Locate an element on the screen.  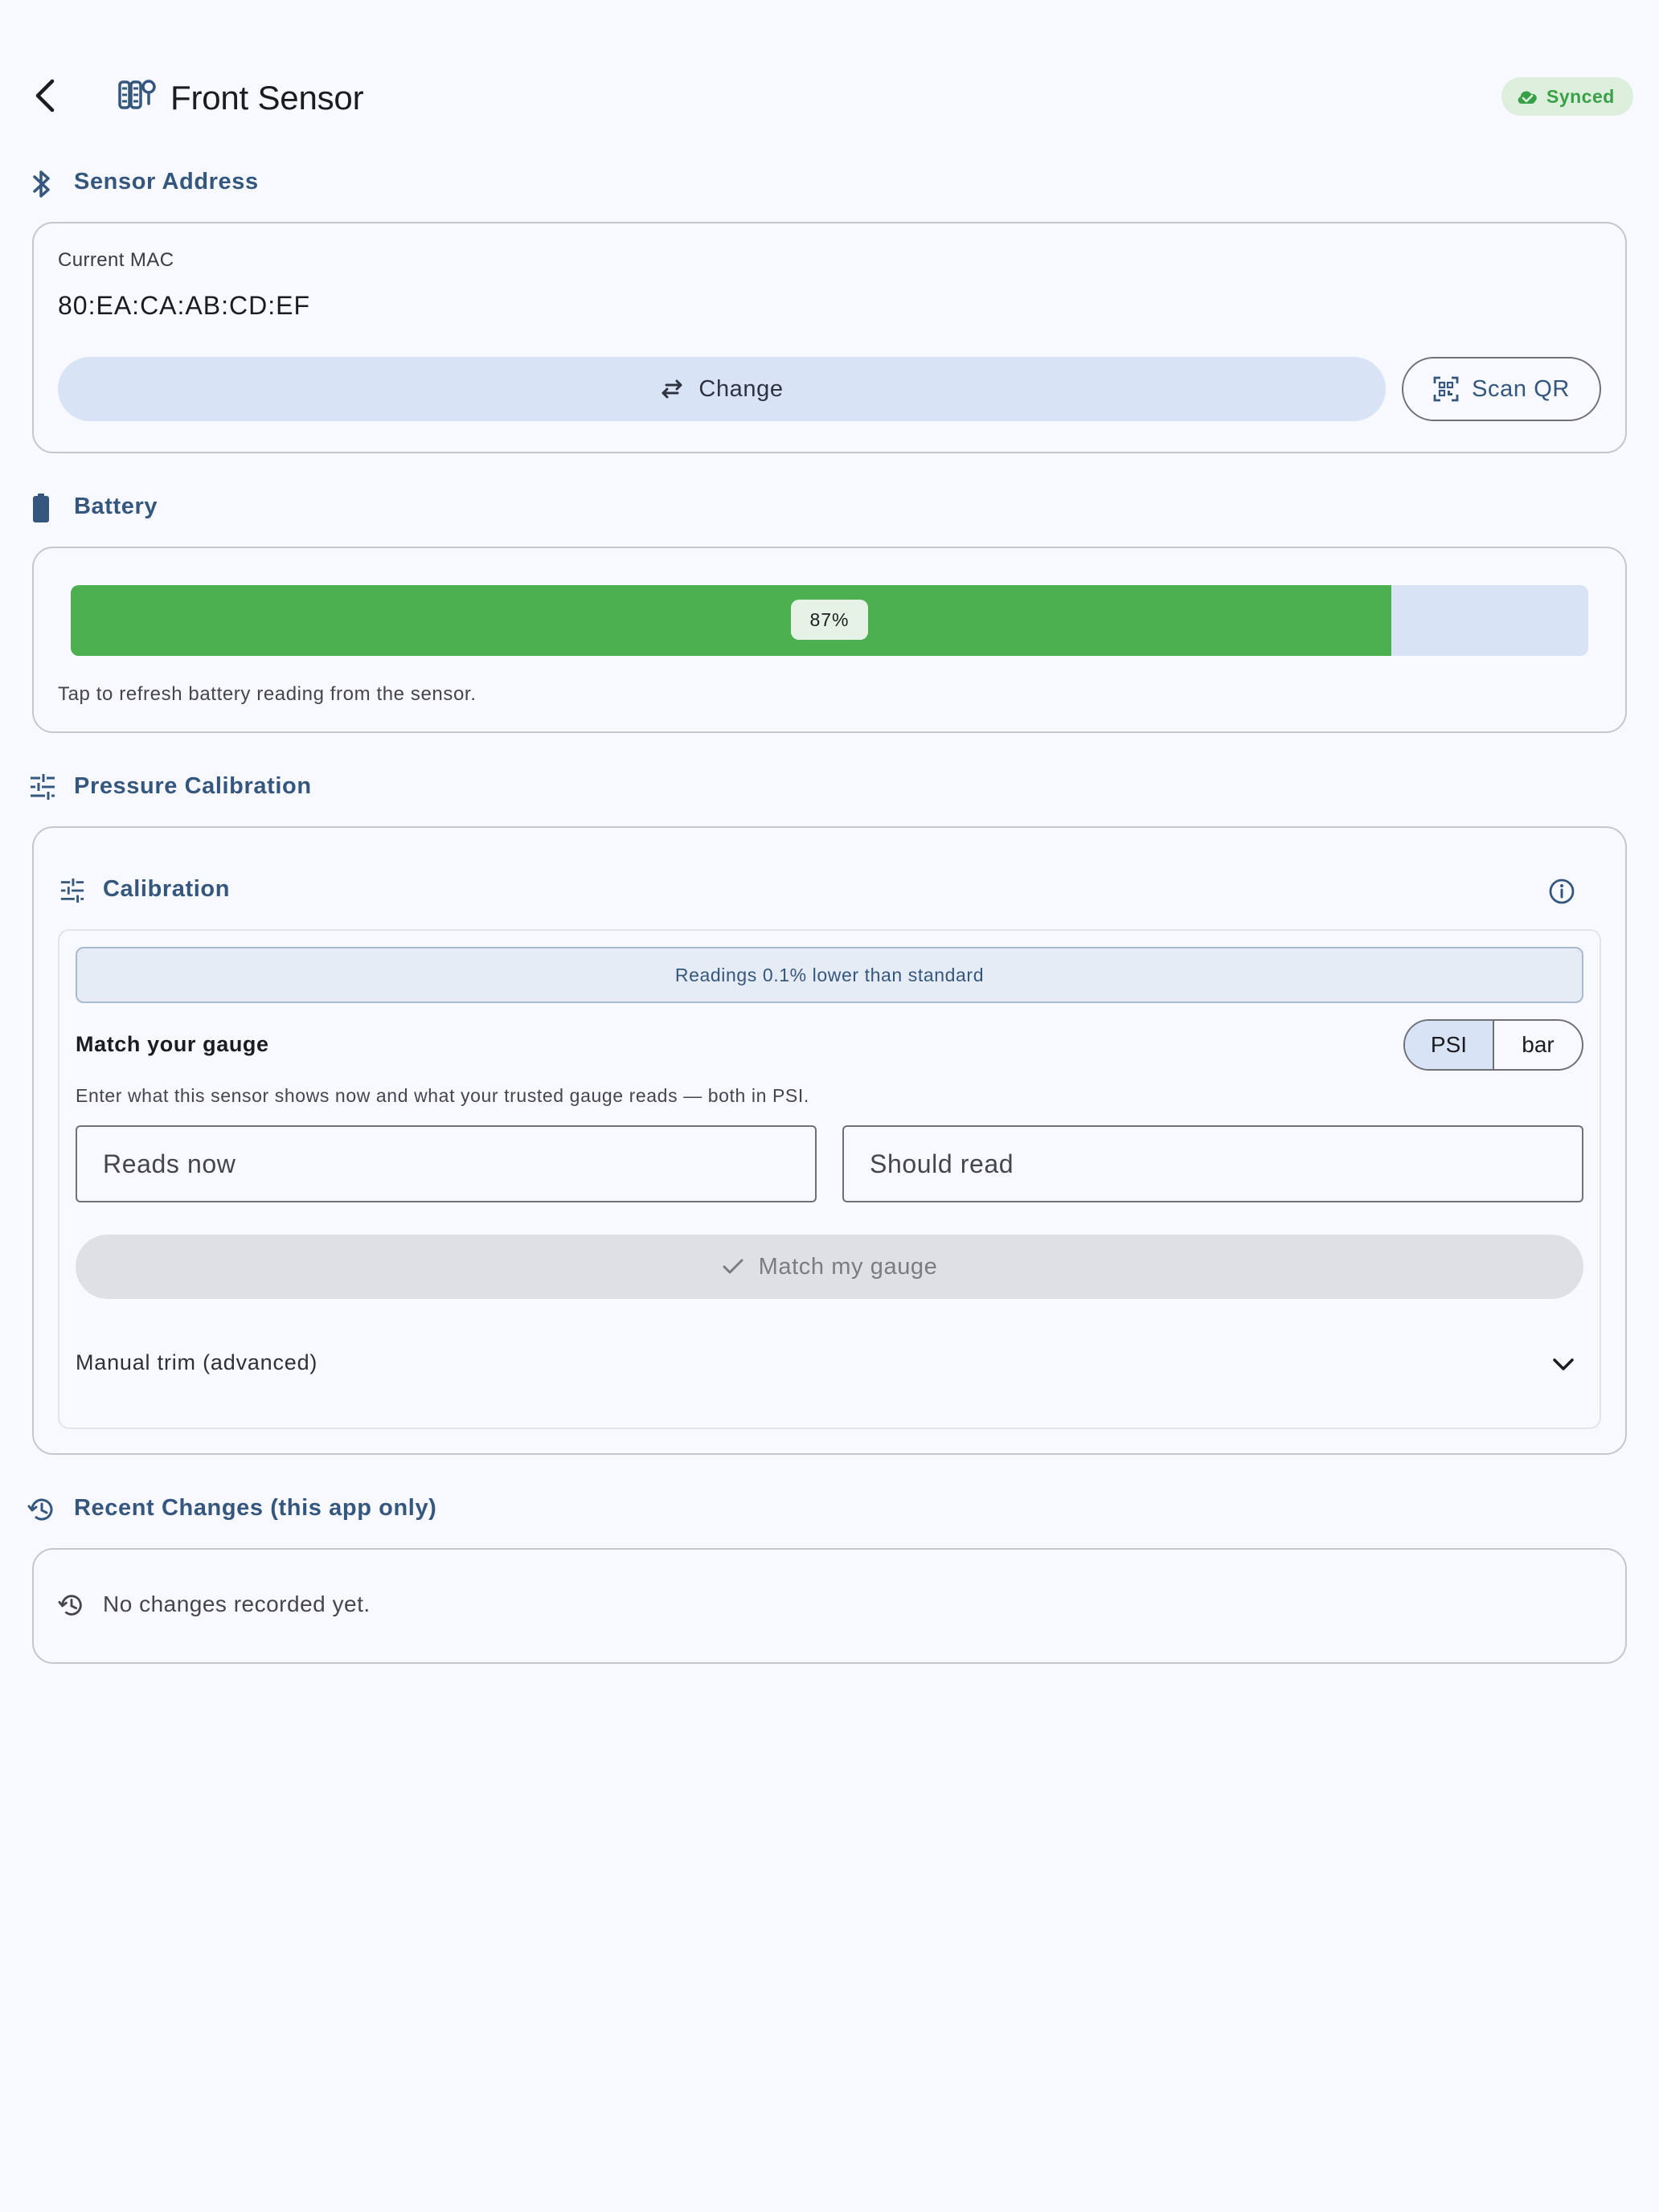
info-icon is located at coordinates (1562, 891).